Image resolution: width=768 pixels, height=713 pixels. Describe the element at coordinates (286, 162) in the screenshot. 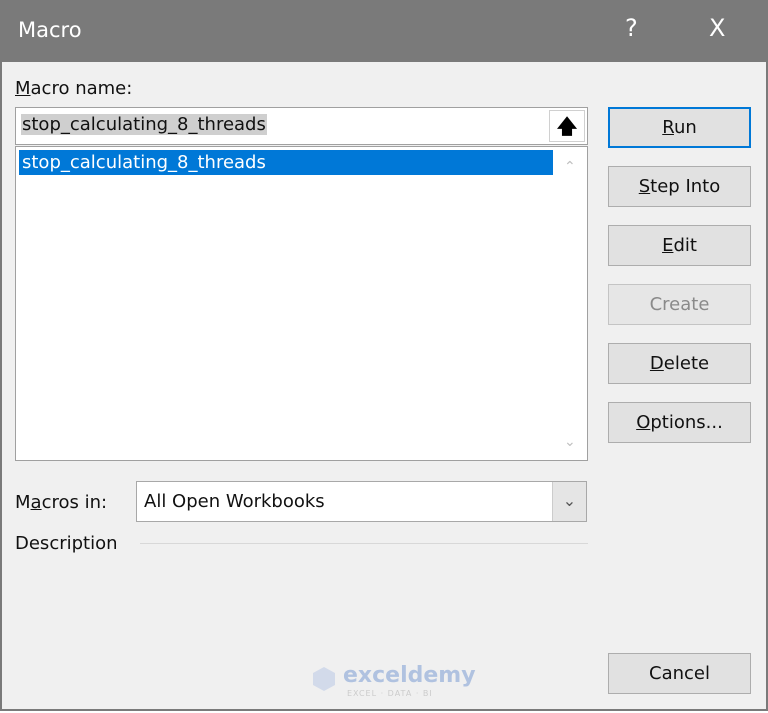

I see `list-item: stop_calculating_8_threads` at that location.